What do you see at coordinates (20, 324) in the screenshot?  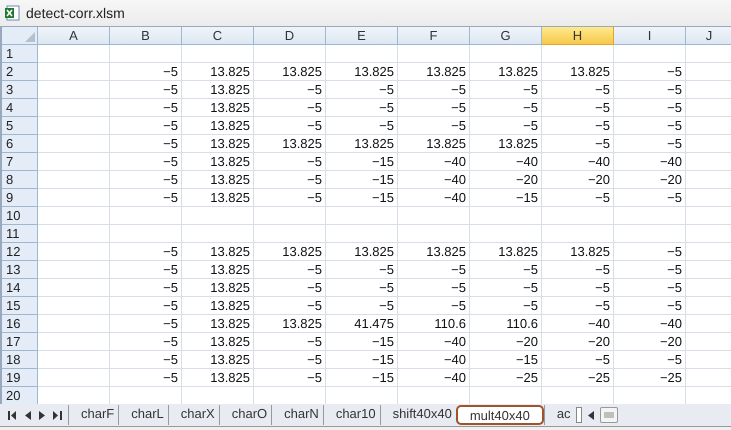 I see `row-header: 16` at bounding box center [20, 324].